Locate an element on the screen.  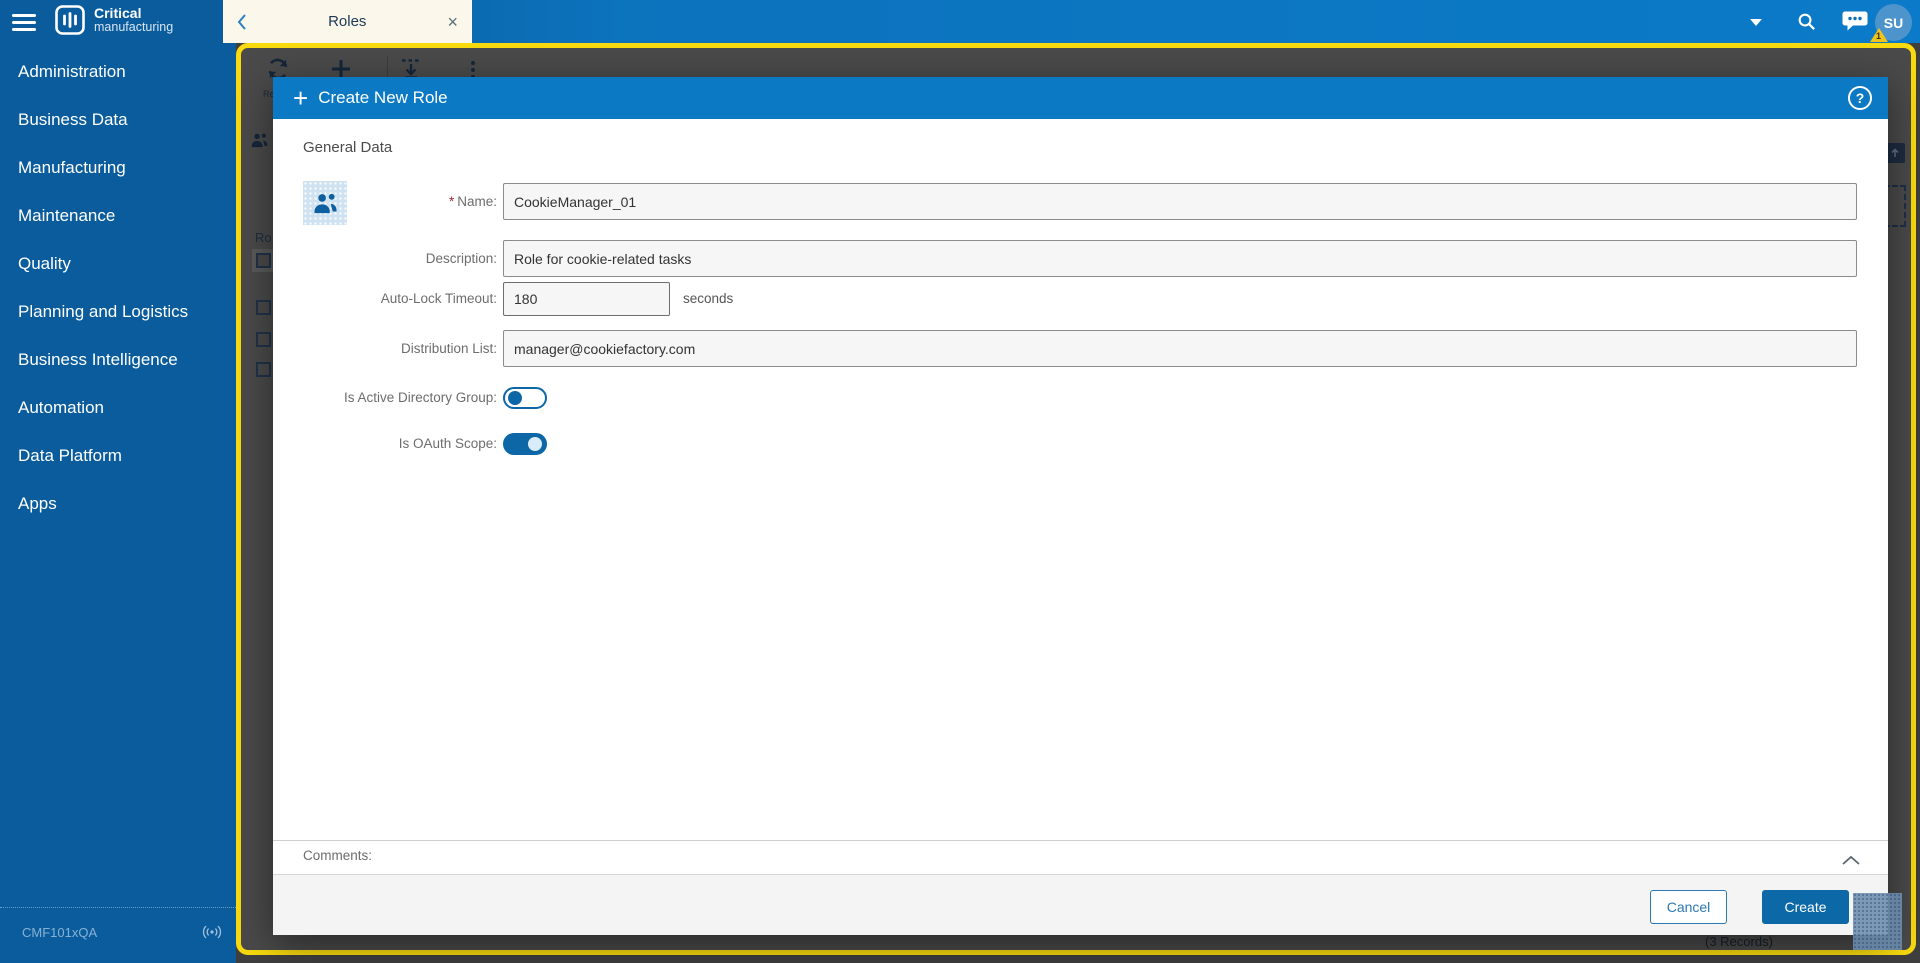
oauth-scope-toggle is located at coordinates (525, 444).